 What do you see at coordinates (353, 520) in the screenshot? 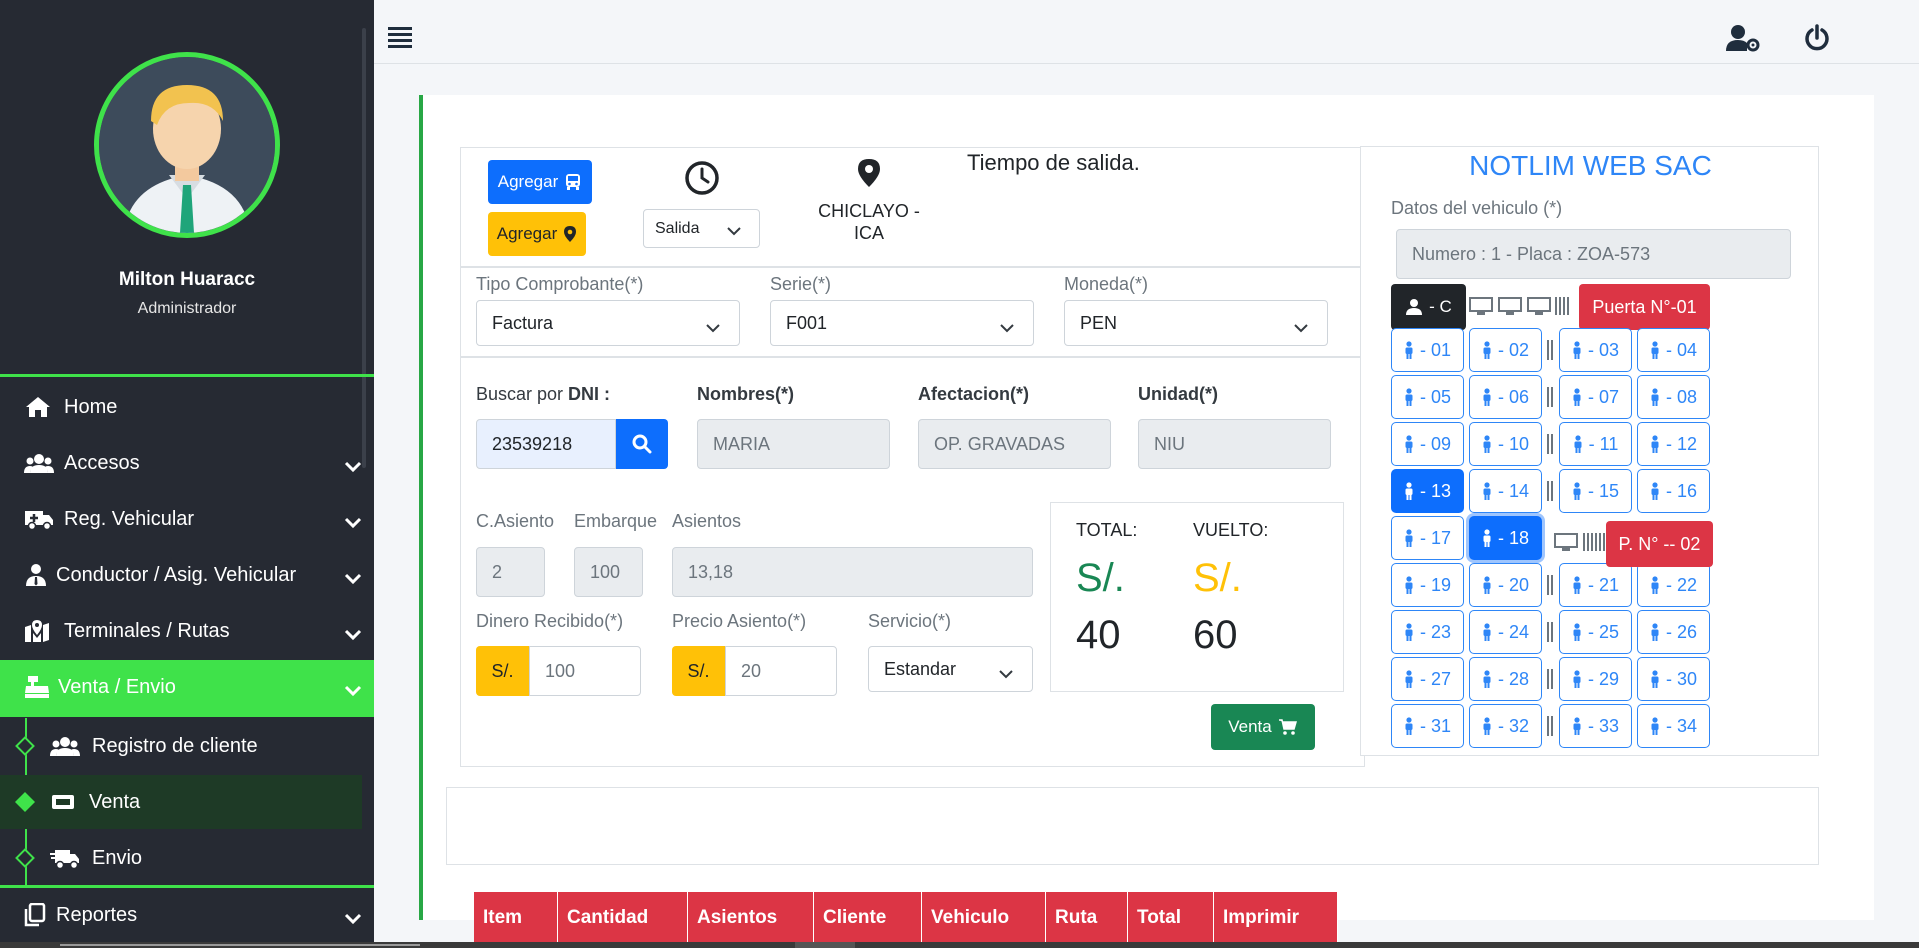
I see `chevron-down-icon` at bounding box center [353, 520].